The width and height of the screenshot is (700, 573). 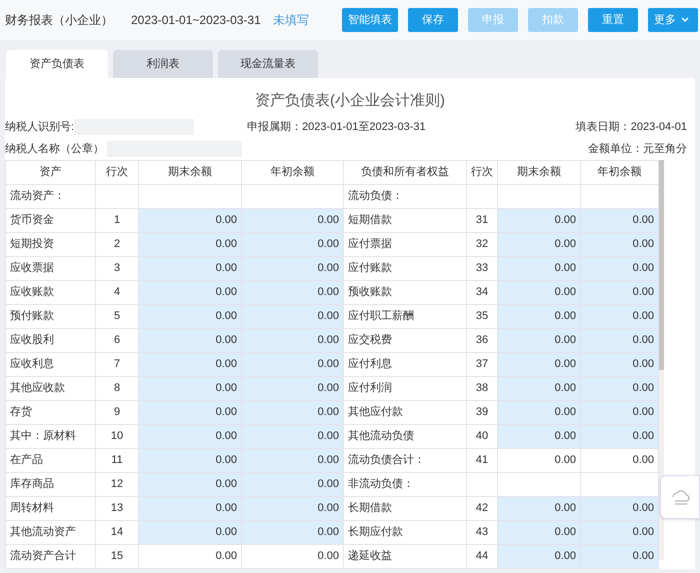 What do you see at coordinates (336, 127) in the screenshot?
I see `period-label: 申报属期：2023-01-01至2023-03-31` at bounding box center [336, 127].